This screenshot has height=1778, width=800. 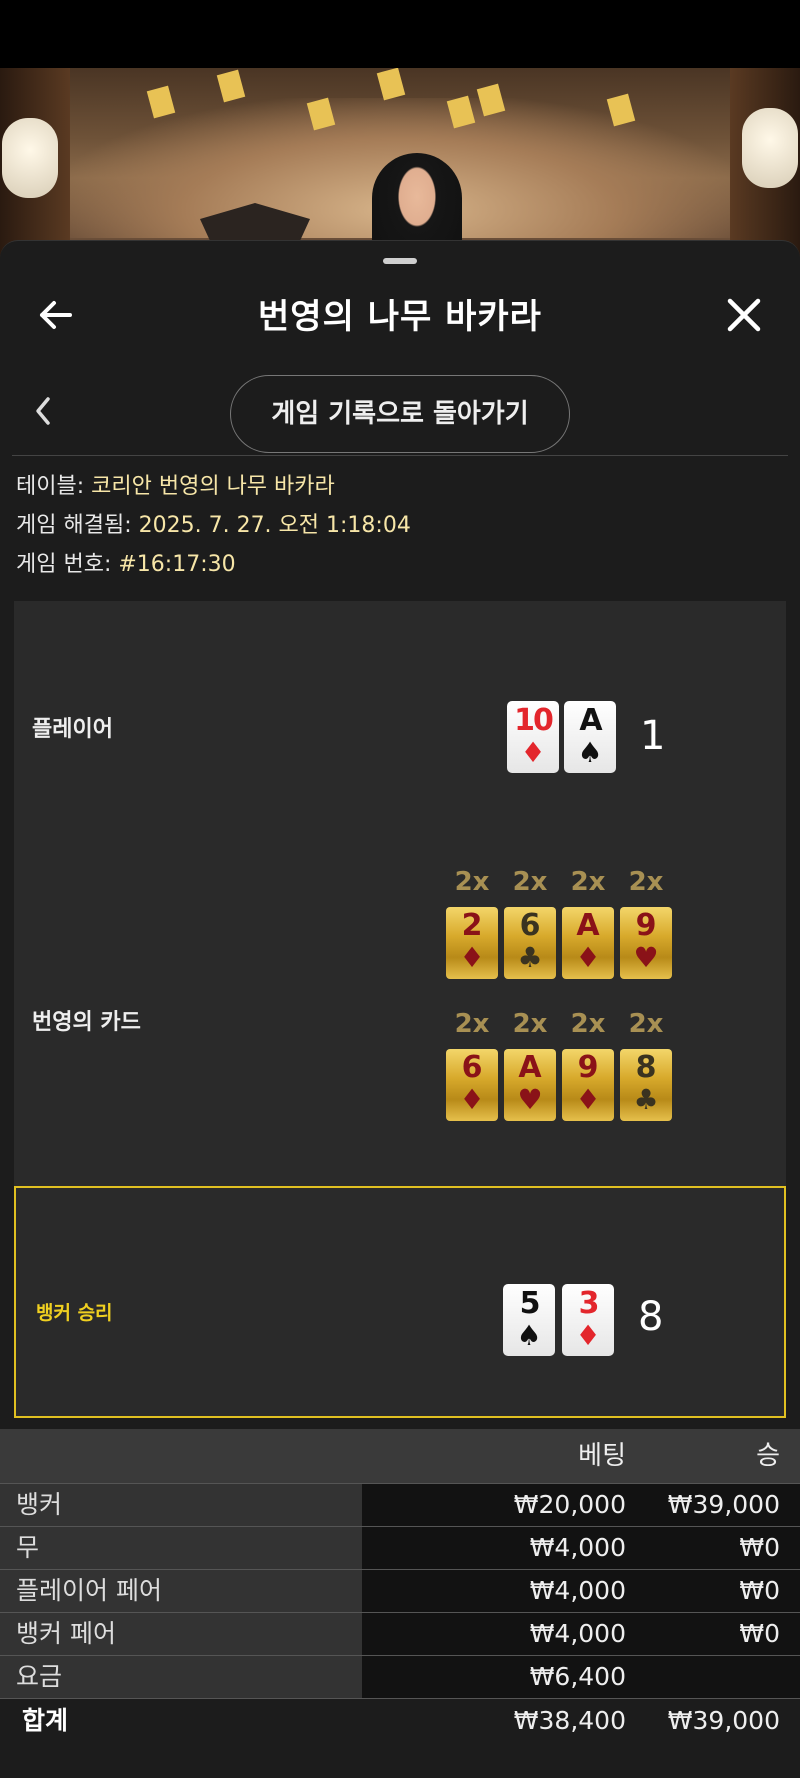 What do you see at coordinates (400, 1676) in the screenshot?
I see `table-row: 요금 ₩6,400` at bounding box center [400, 1676].